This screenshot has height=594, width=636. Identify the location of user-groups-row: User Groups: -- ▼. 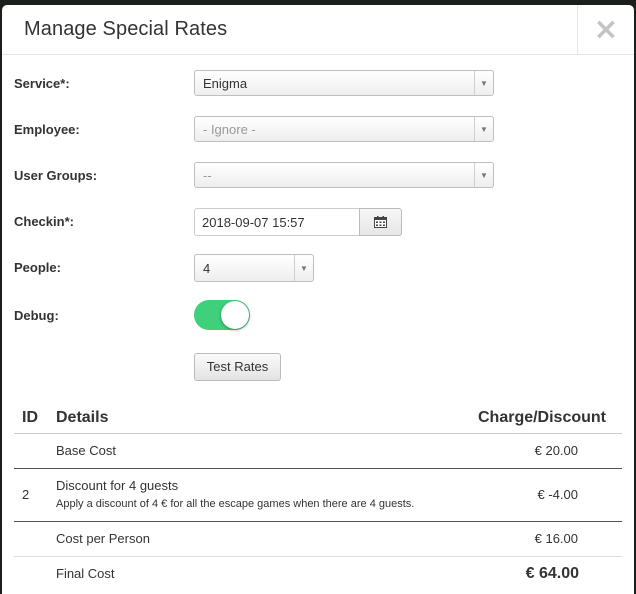
(318, 176).